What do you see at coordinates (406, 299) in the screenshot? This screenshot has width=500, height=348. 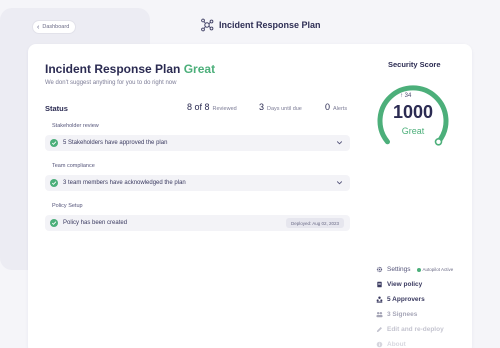 I see `approvers-label: 5 Approvers` at bounding box center [406, 299].